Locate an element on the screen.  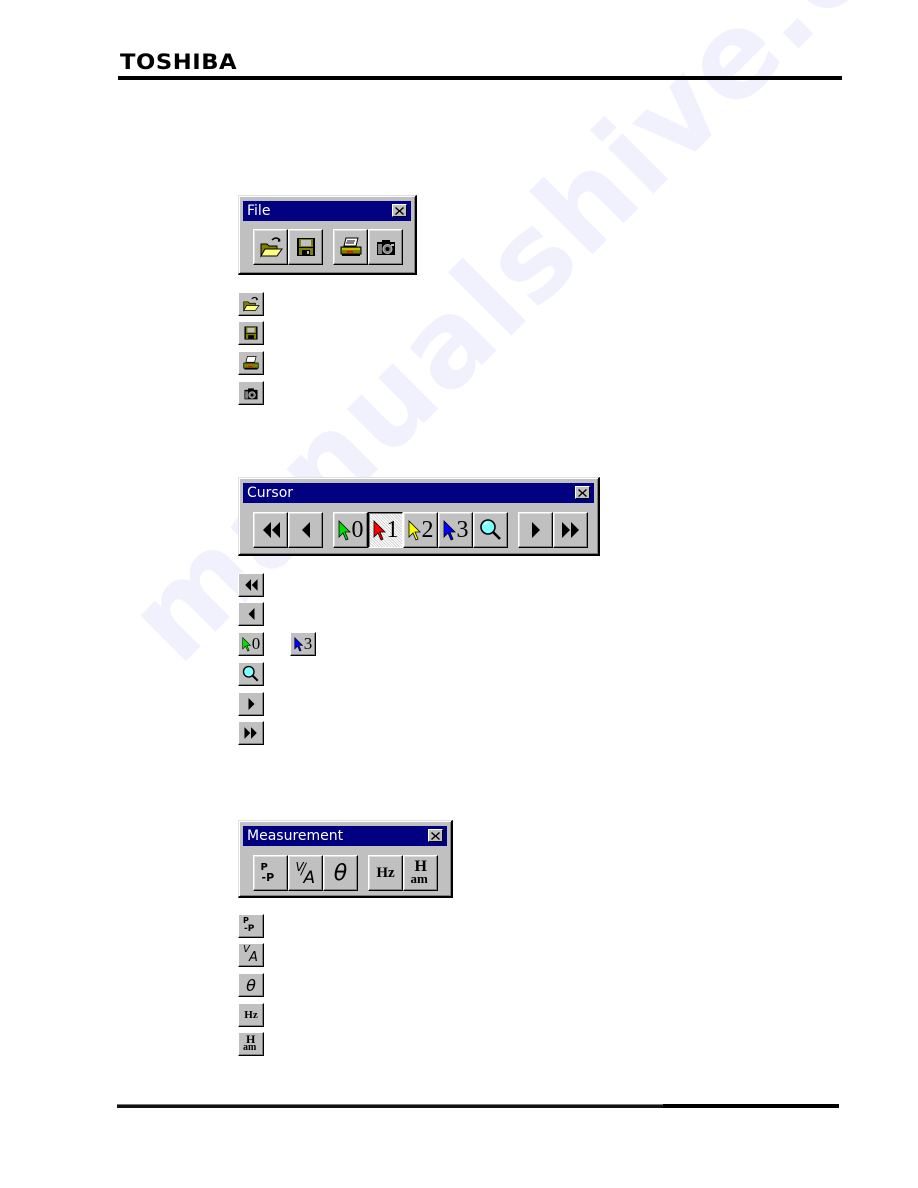
cursor-3-icon-reference: 3 is located at coordinates (303, 644).